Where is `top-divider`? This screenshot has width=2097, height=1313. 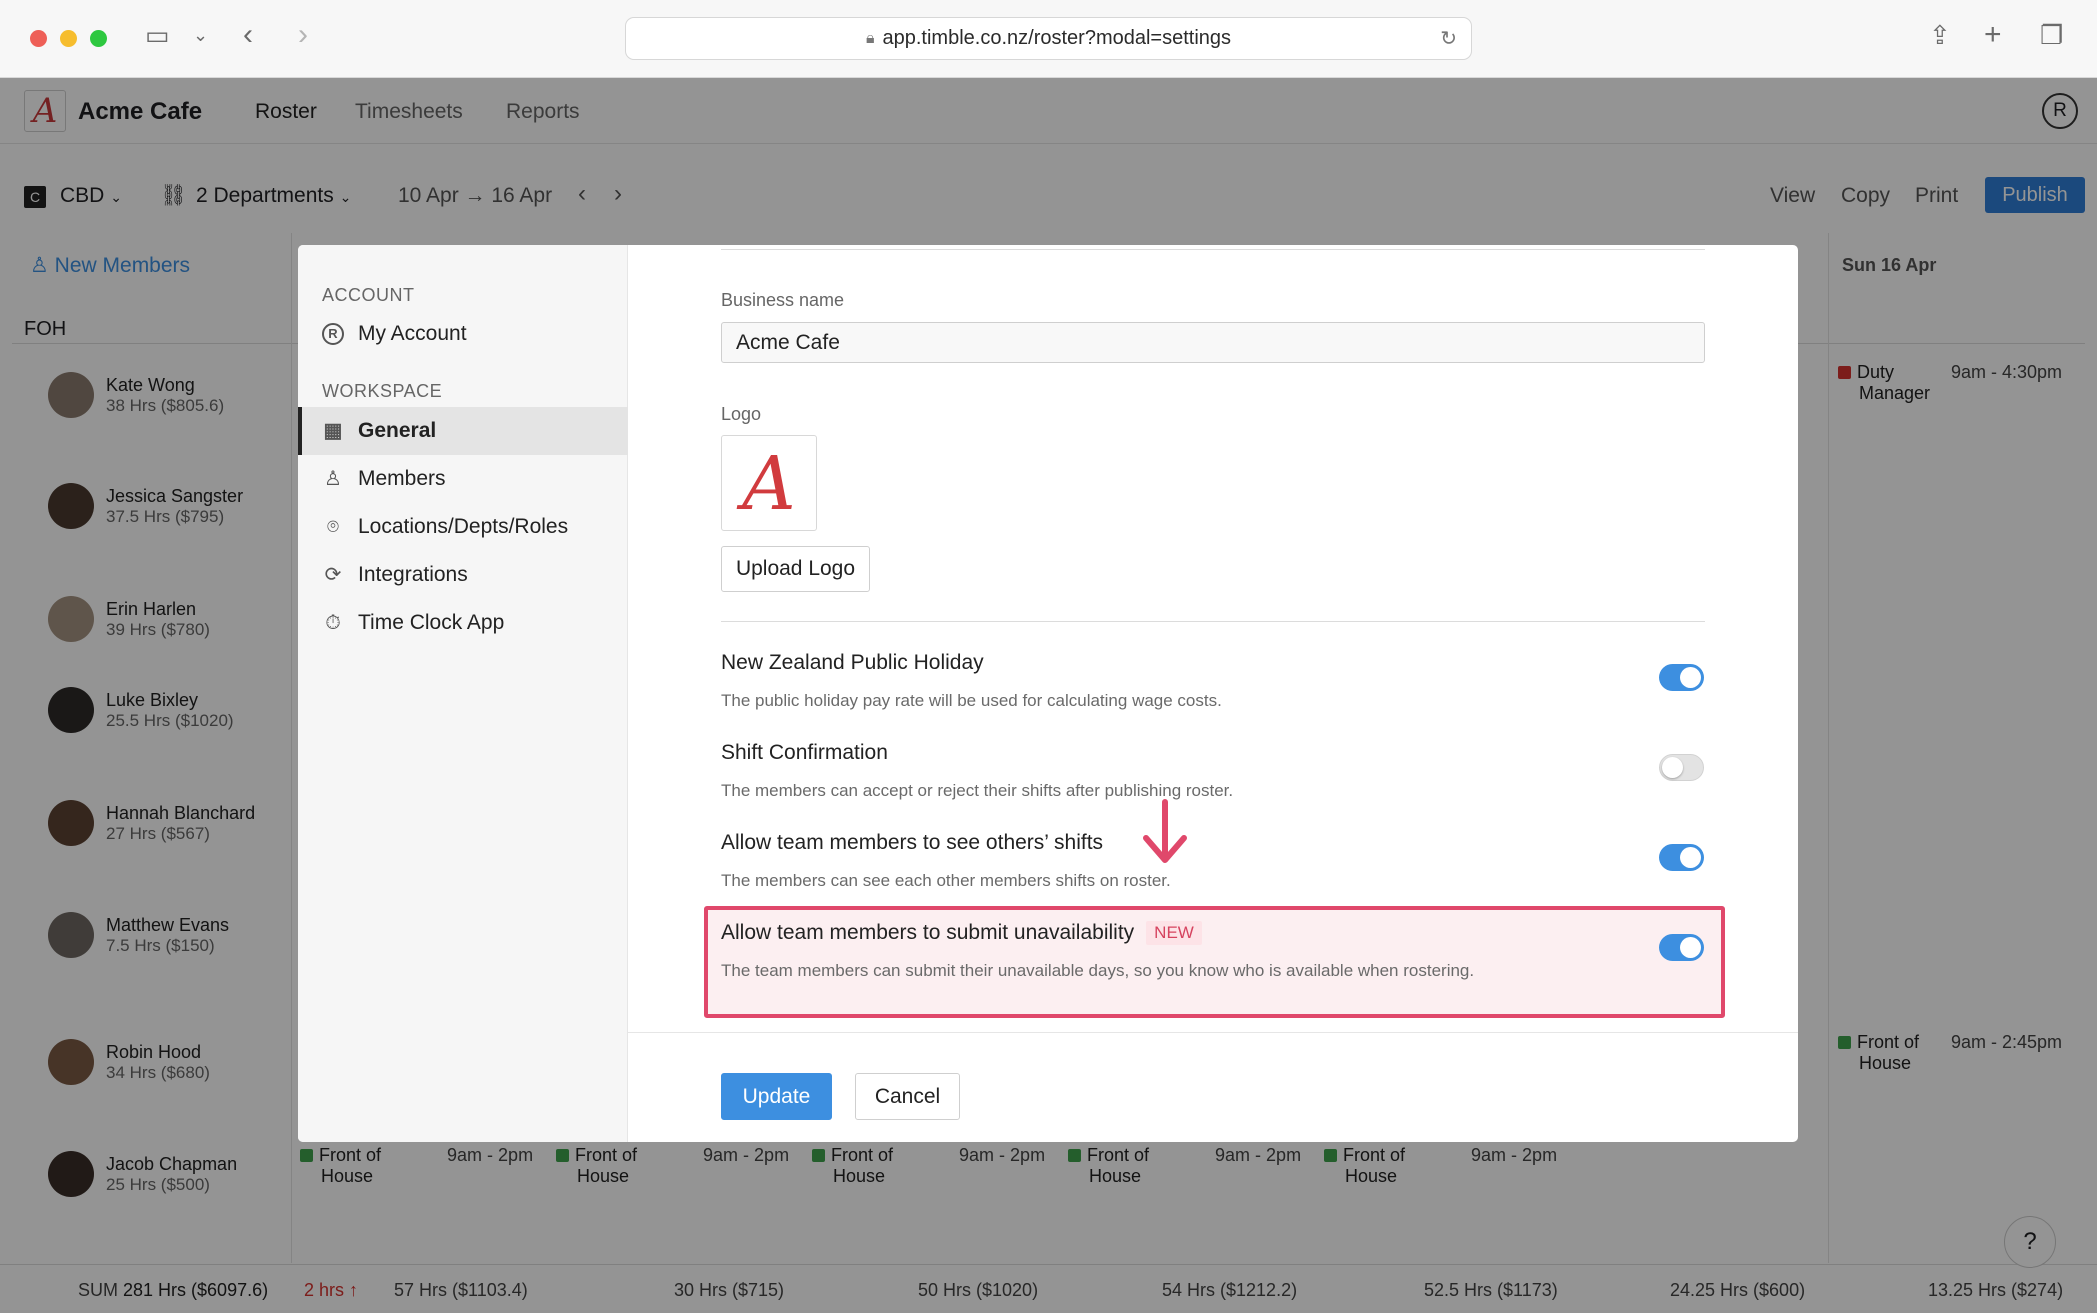
top-divider is located at coordinates (1213, 249).